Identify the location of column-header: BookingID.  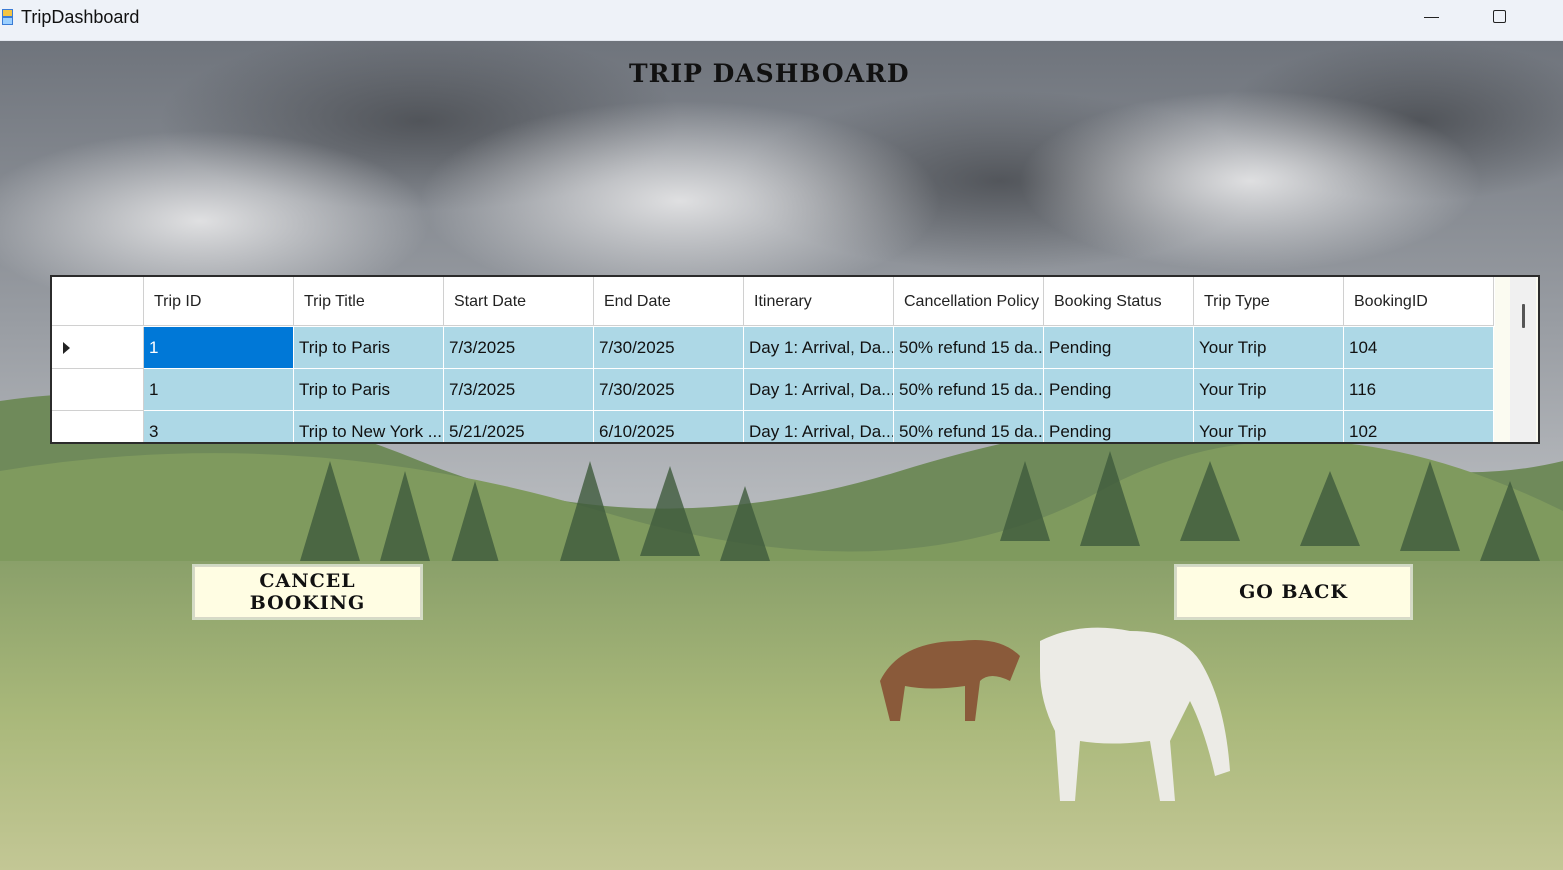
(1419, 301).